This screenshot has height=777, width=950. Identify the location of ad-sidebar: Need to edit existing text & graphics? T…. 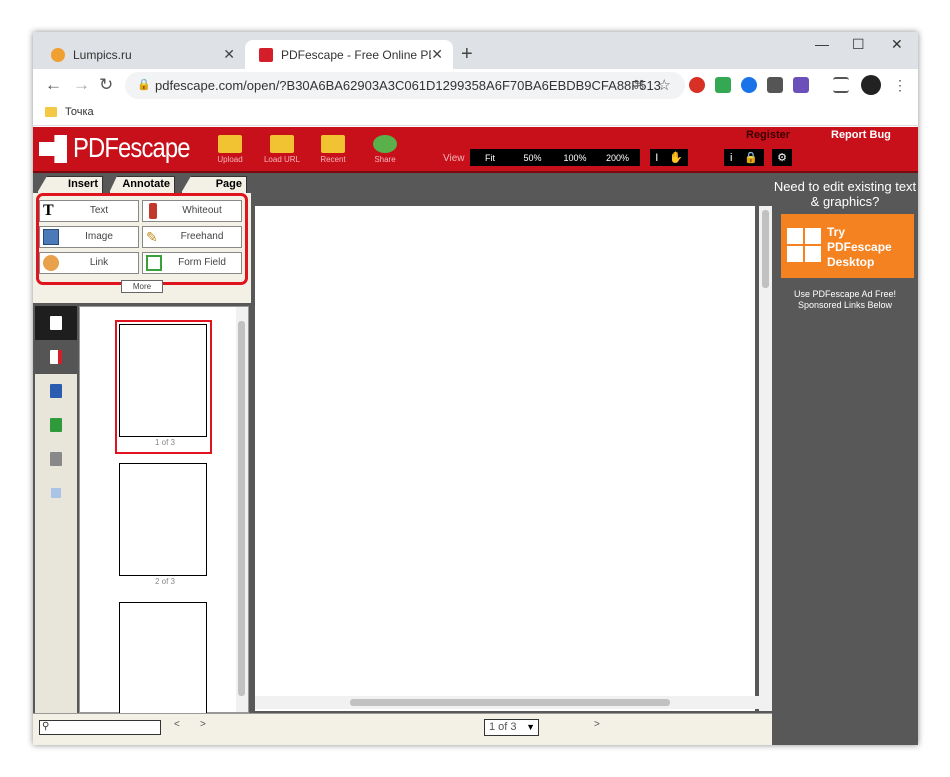
(845, 459).